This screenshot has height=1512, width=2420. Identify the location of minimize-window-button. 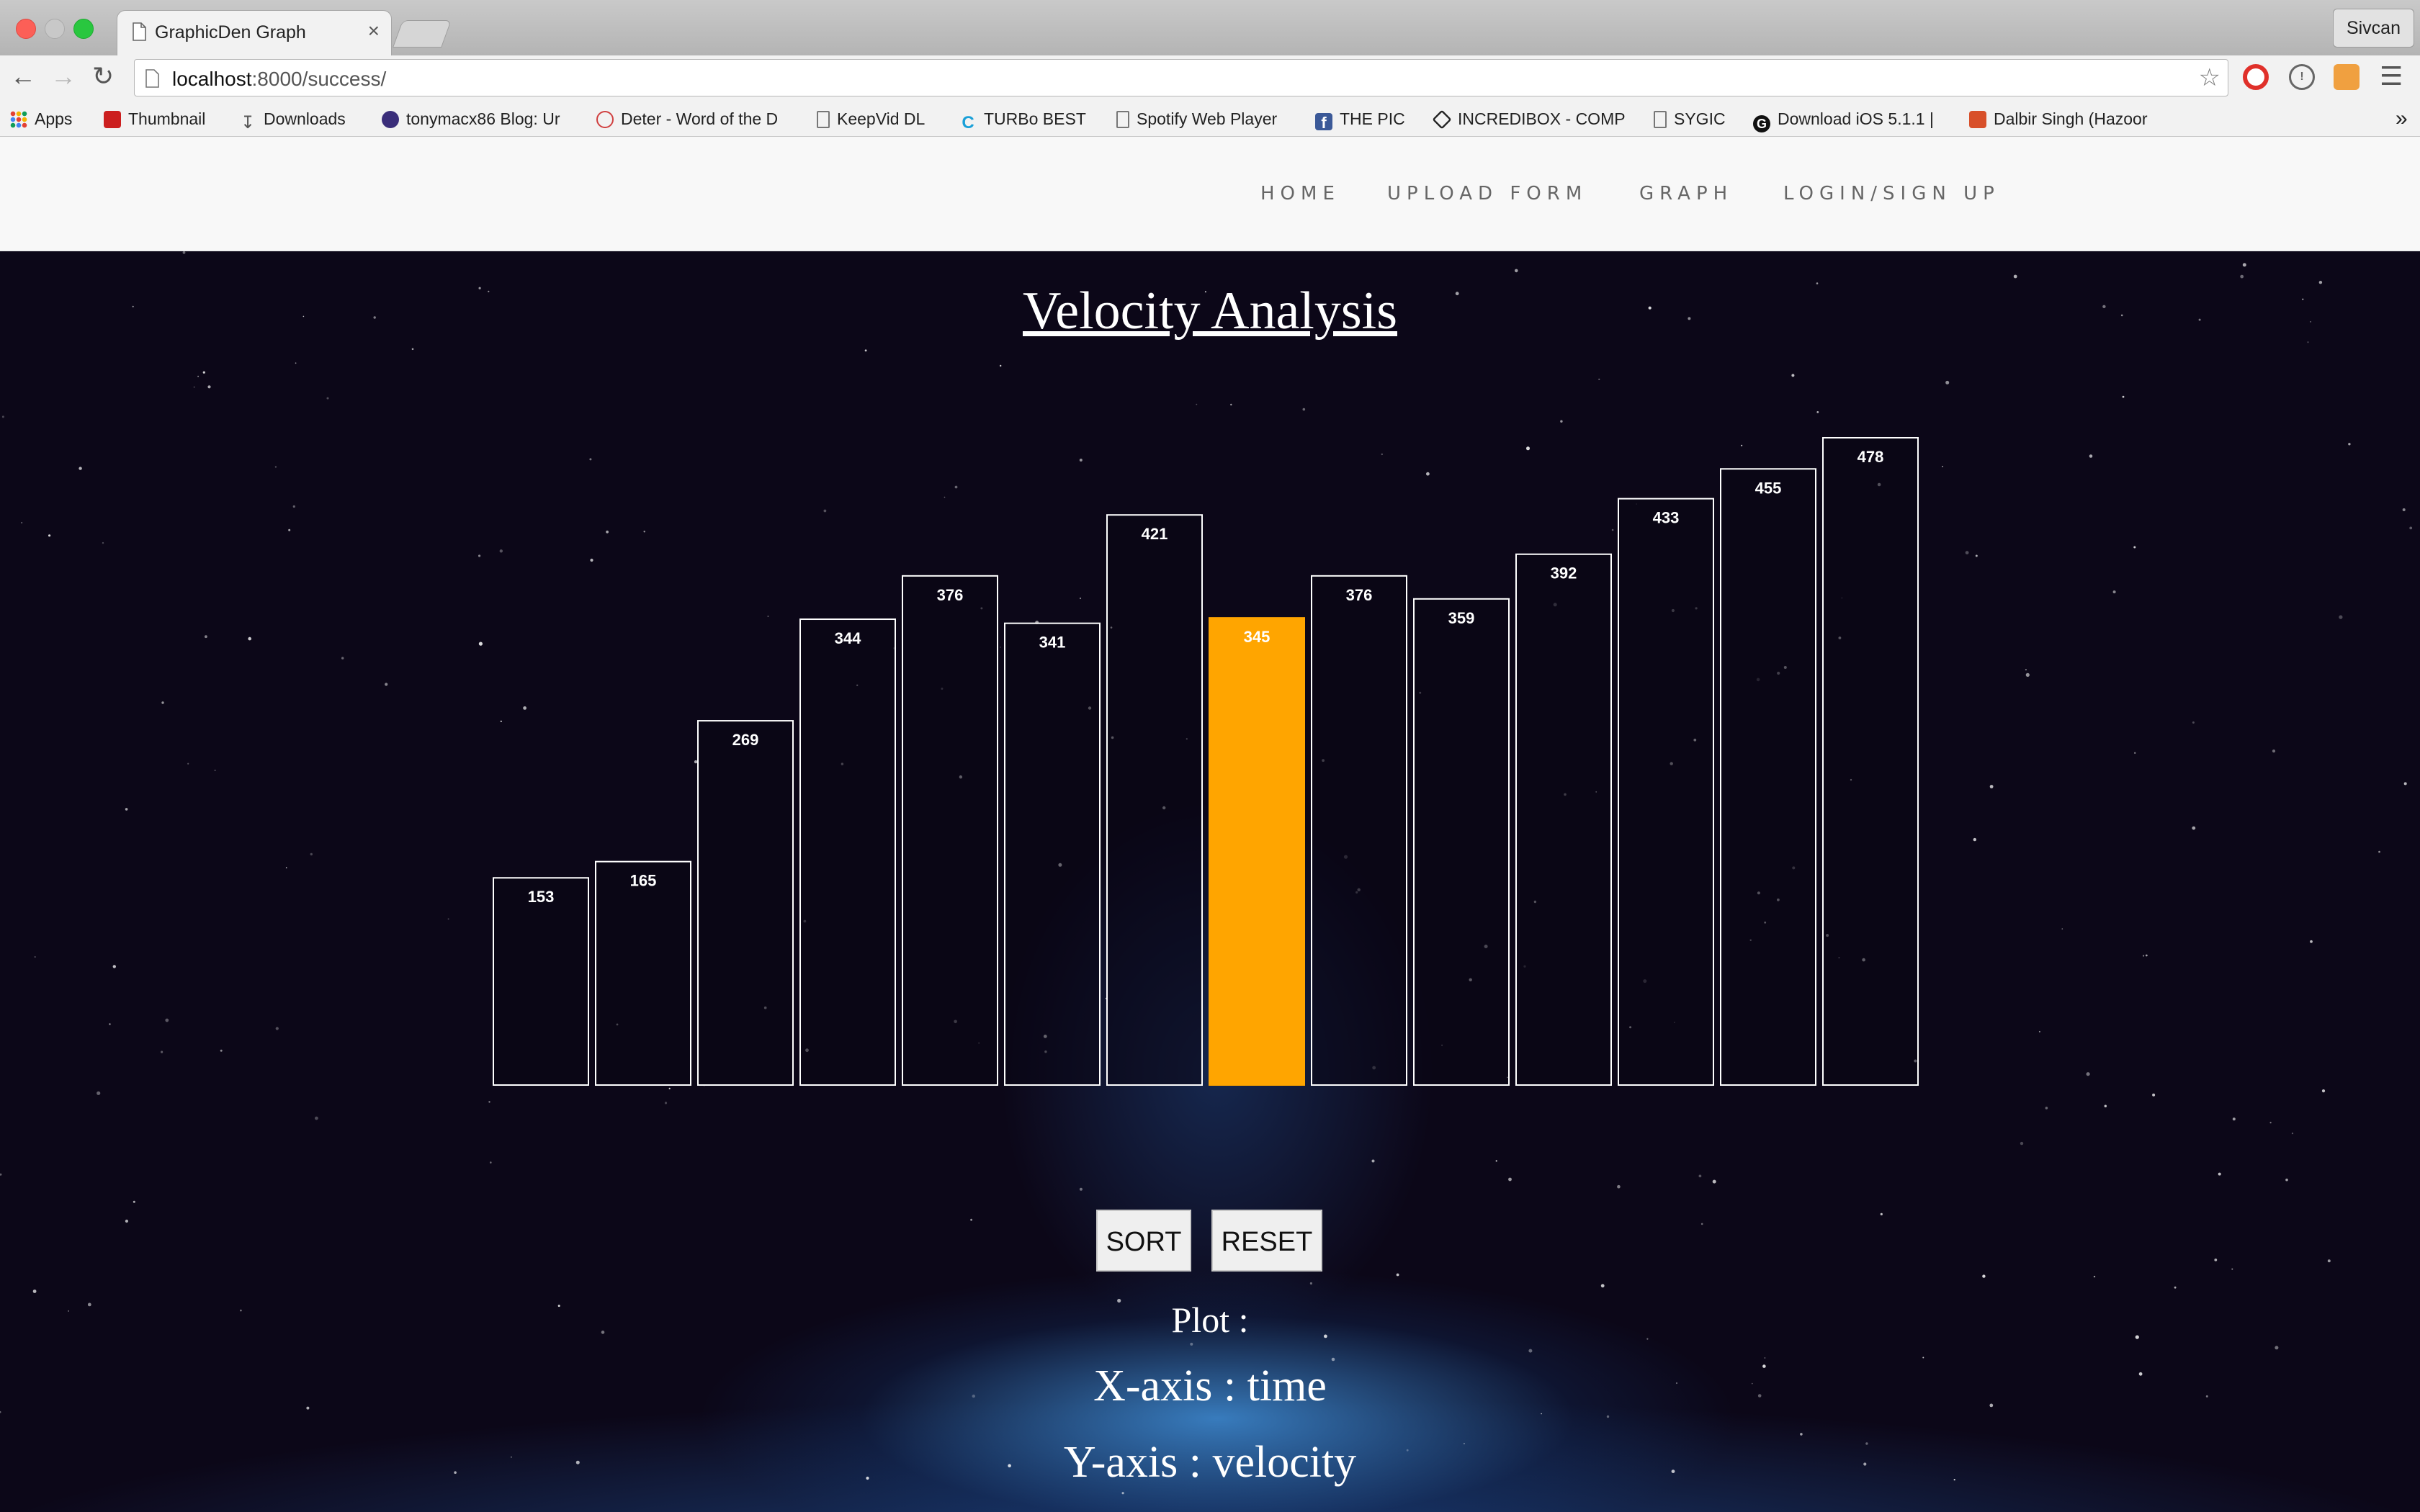
(55, 29).